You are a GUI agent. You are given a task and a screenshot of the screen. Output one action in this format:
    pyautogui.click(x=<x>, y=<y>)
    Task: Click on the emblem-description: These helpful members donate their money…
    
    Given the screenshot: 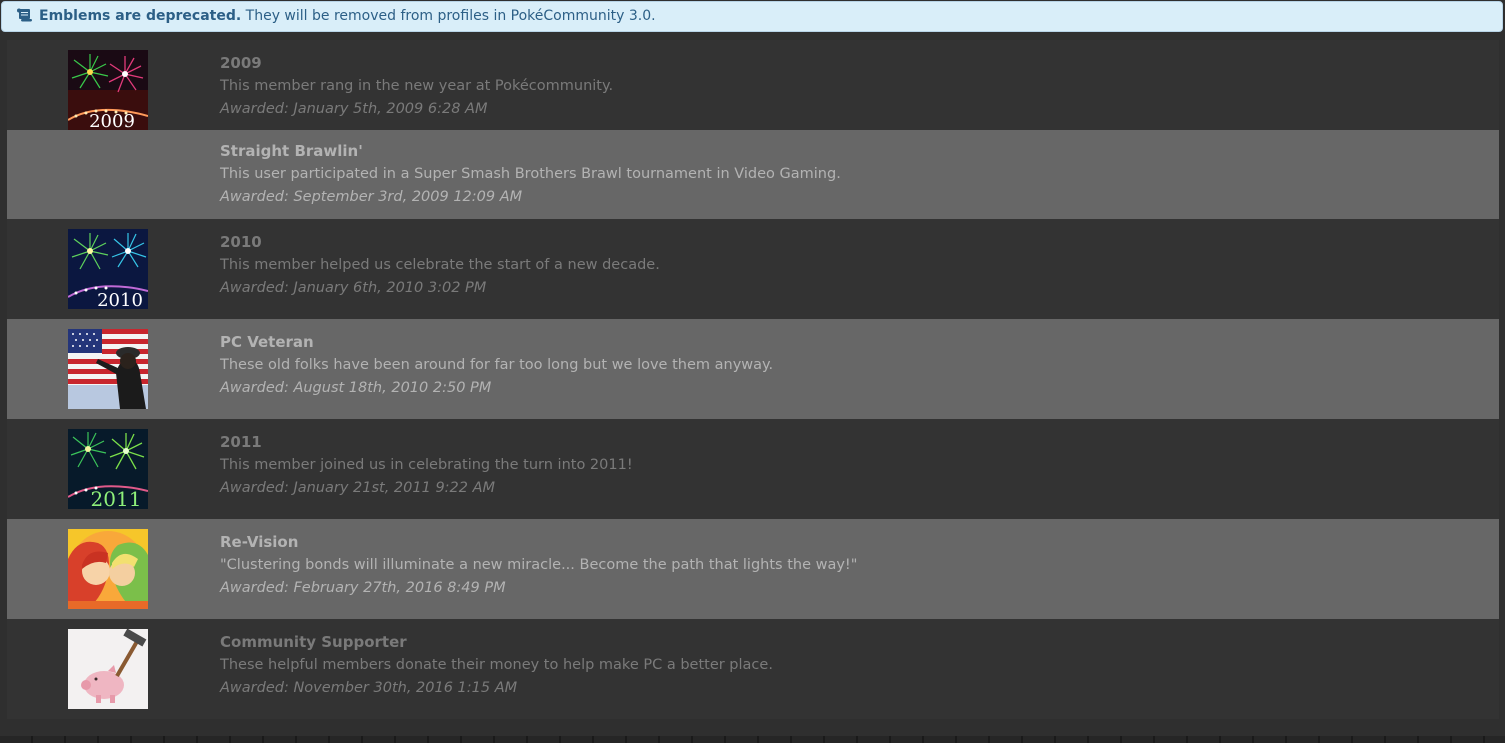 What is the action you would take?
    pyautogui.click(x=496, y=665)
    